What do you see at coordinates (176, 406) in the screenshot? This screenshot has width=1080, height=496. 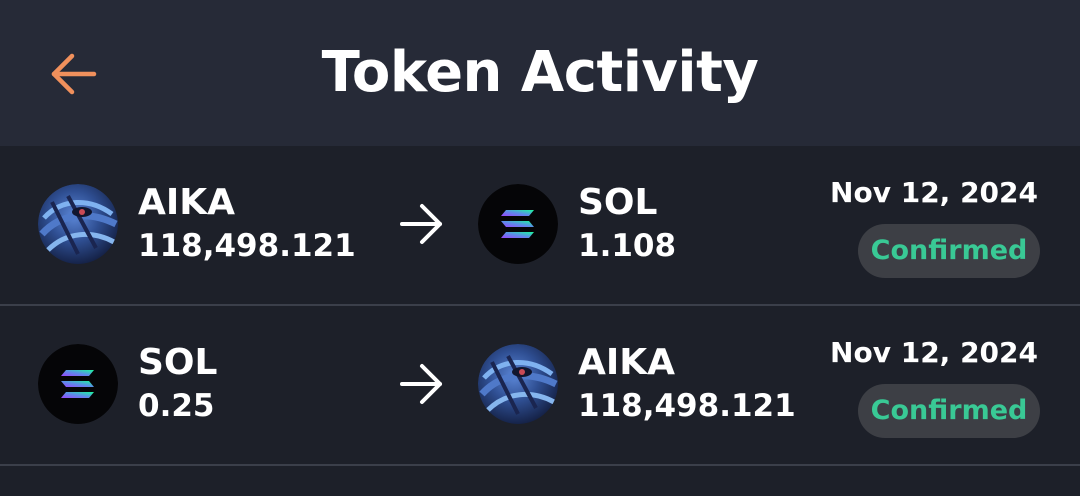 I see `from-token-amount: 0.25` at bounding box center [176, 406].